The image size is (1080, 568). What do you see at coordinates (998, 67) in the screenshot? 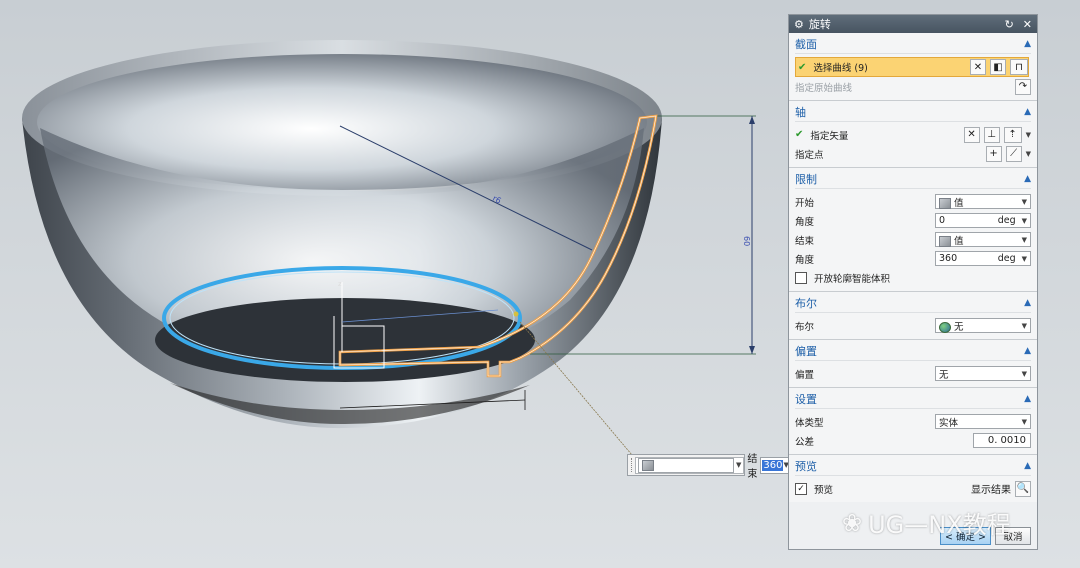
I see `curve-icon: ◧` at bounding box center [998, 67].